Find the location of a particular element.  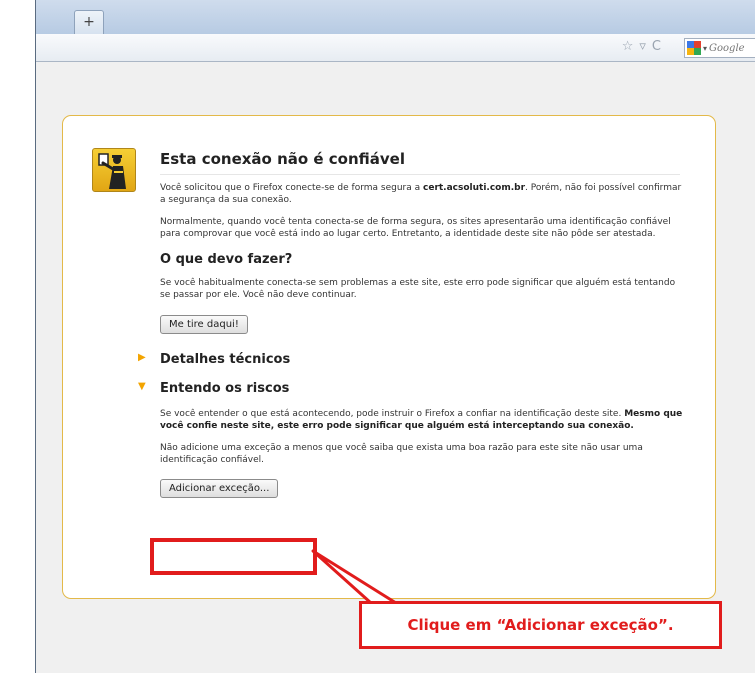

expanded-arrow-icon: ▼ is located at coordinates (142, 386).